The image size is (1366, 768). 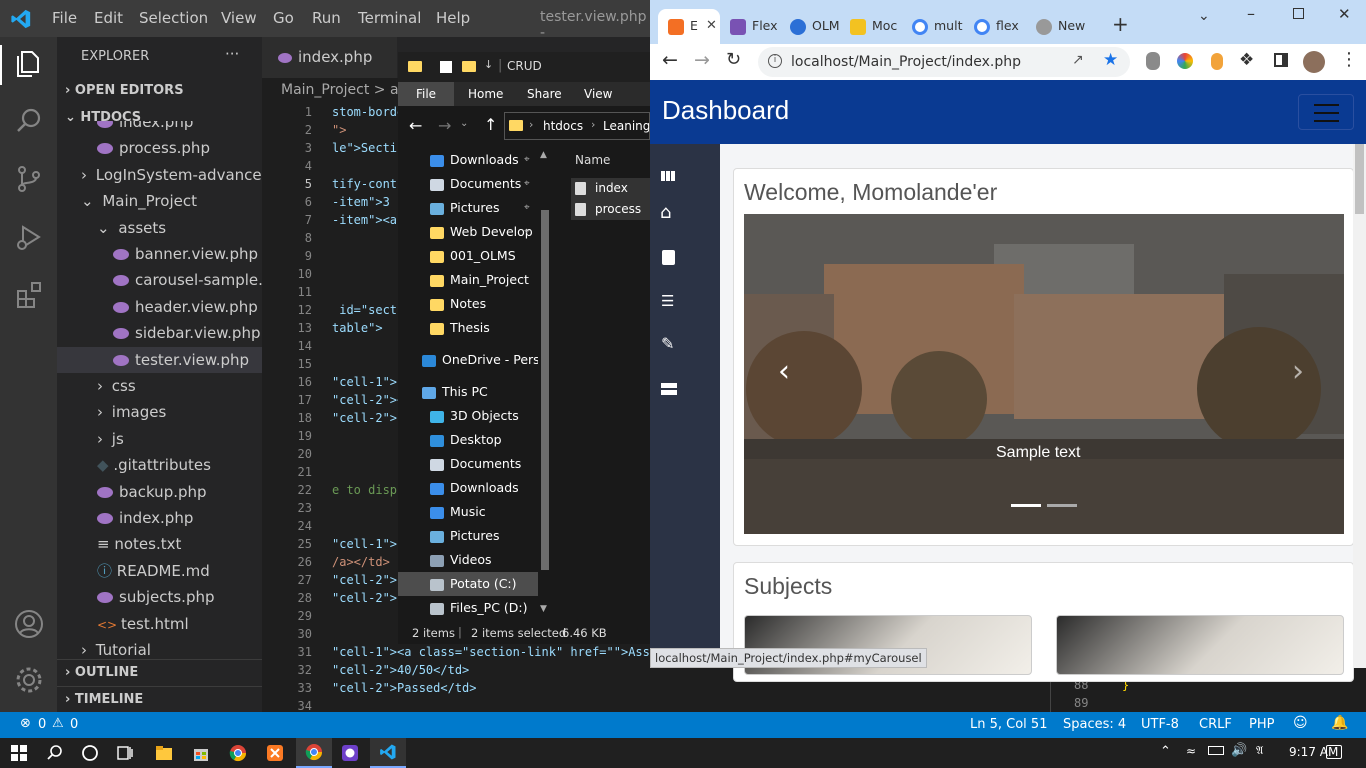 What do you see at coordinates (468, 184) in the screenshot?
I see `fx-nav-item: Documents ⌖` at bounding box center [468, 184].